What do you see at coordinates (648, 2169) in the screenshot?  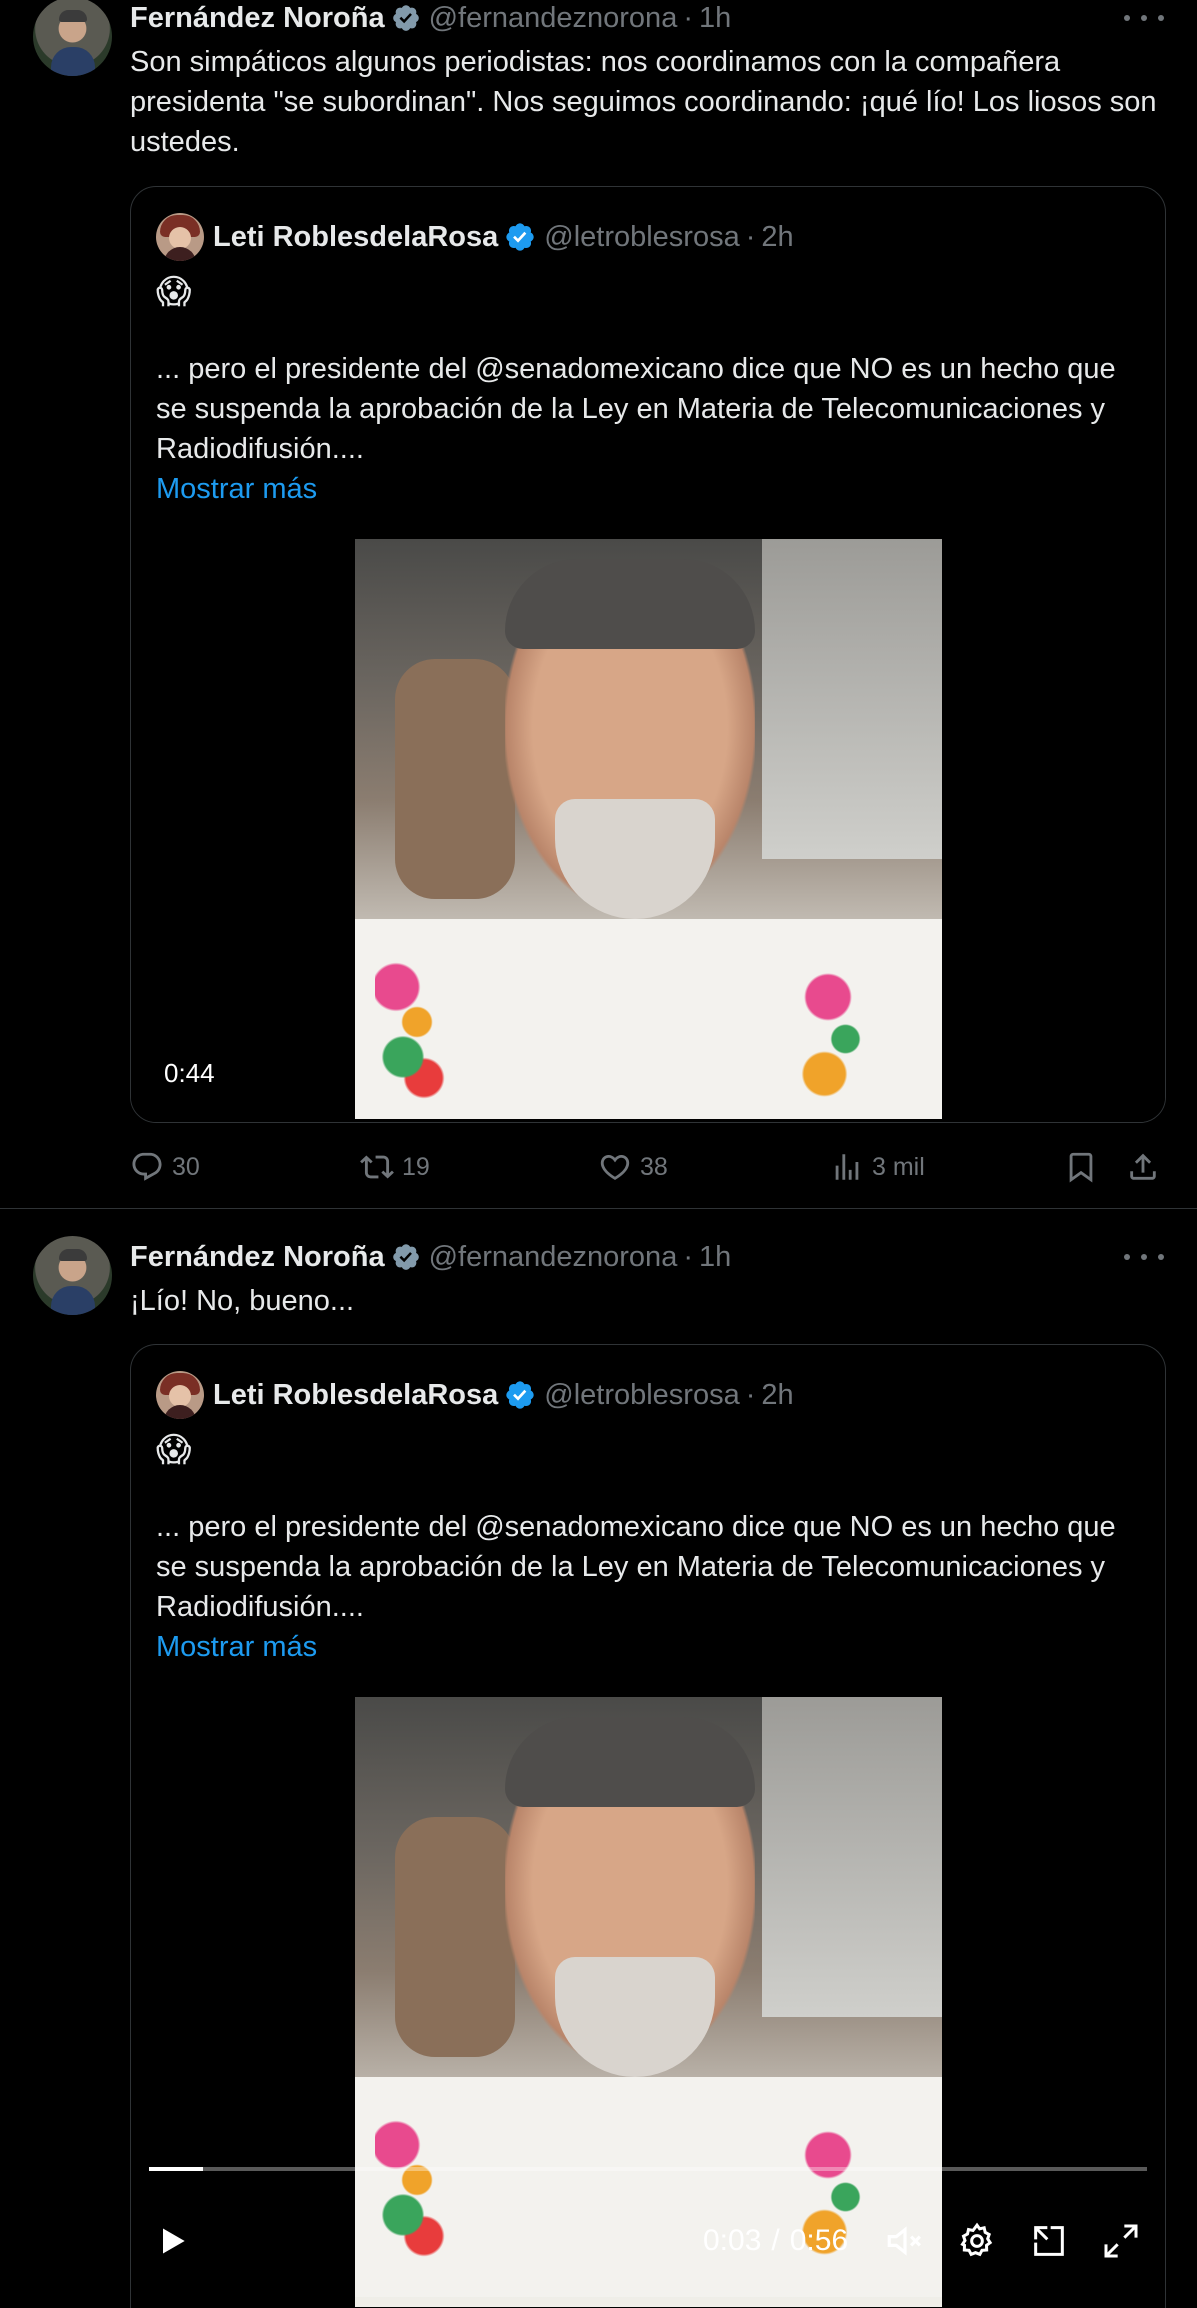 I see `video-progress-bar` at bounding box center [648, 2169].